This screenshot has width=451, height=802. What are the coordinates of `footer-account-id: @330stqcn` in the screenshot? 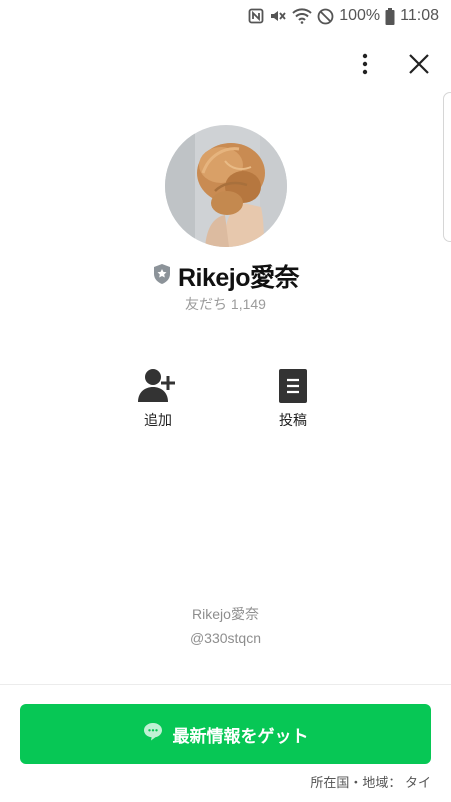 It's located at (225, 638).